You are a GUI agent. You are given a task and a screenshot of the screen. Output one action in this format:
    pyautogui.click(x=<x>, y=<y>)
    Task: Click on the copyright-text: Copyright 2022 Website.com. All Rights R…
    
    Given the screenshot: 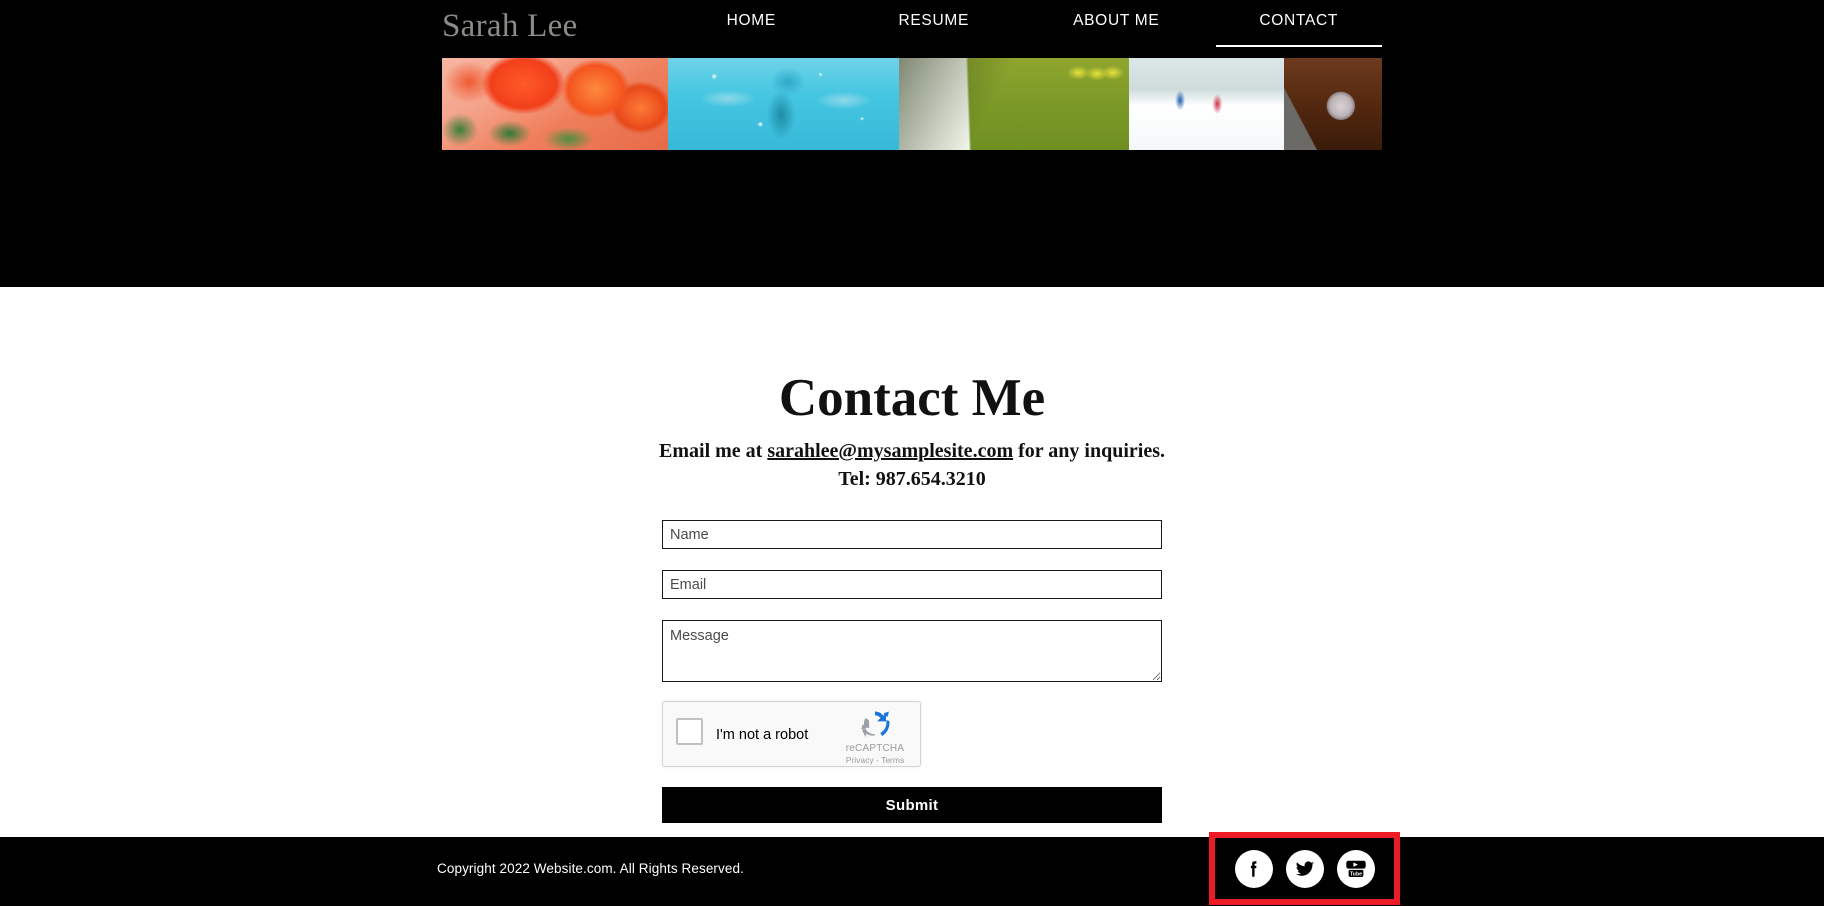 What is the action you would take?
    pyautogui.click(x=590, y=868)
    